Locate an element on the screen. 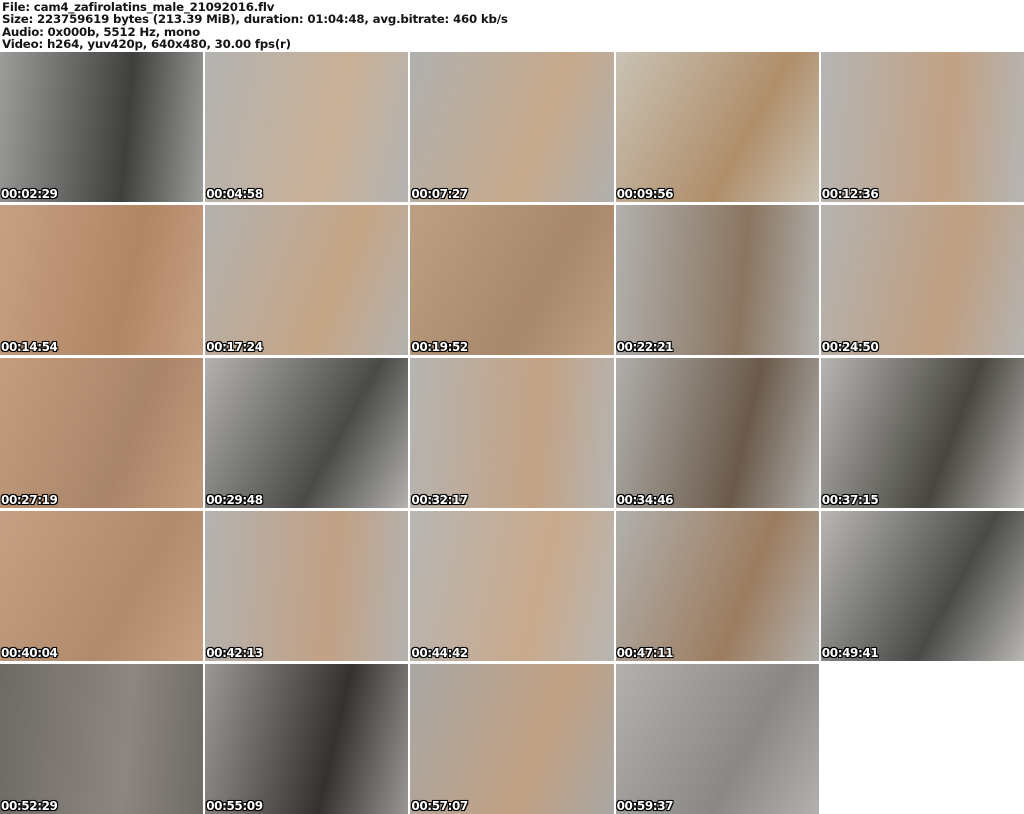 Image resolution: width=1024 pixels, height=814 pixels. video-frame-thumbnail: 00:57:07 is located at coordinates (512, 738).